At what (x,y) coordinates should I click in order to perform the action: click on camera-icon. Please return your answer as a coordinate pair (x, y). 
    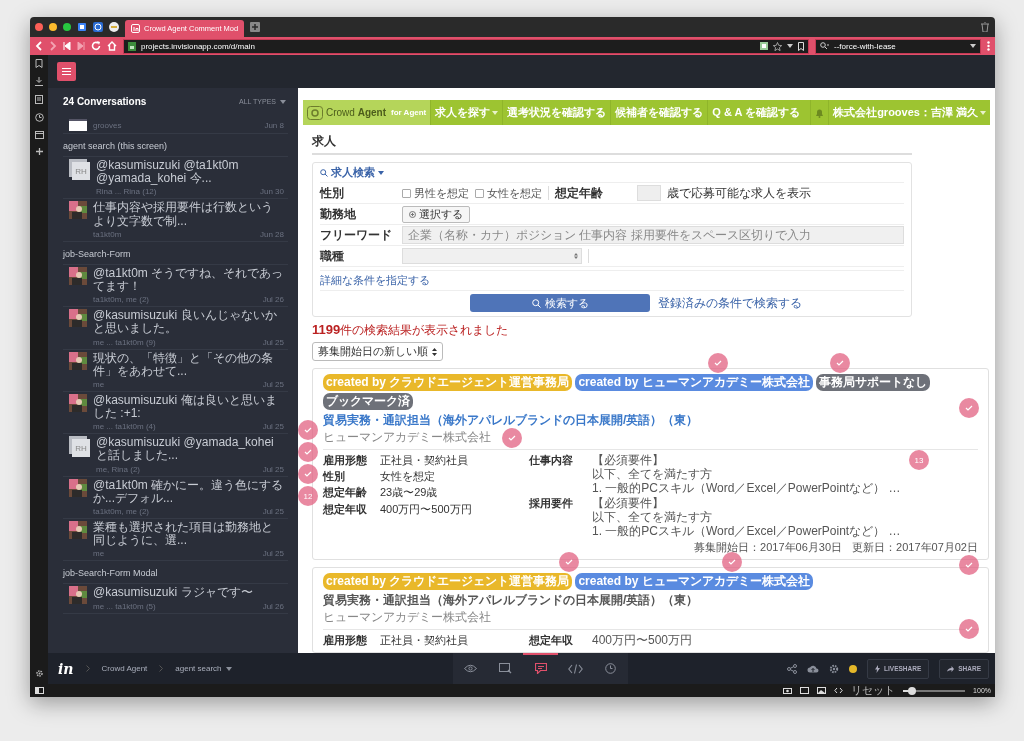
    Looking at the image, I should click on (788, 690).